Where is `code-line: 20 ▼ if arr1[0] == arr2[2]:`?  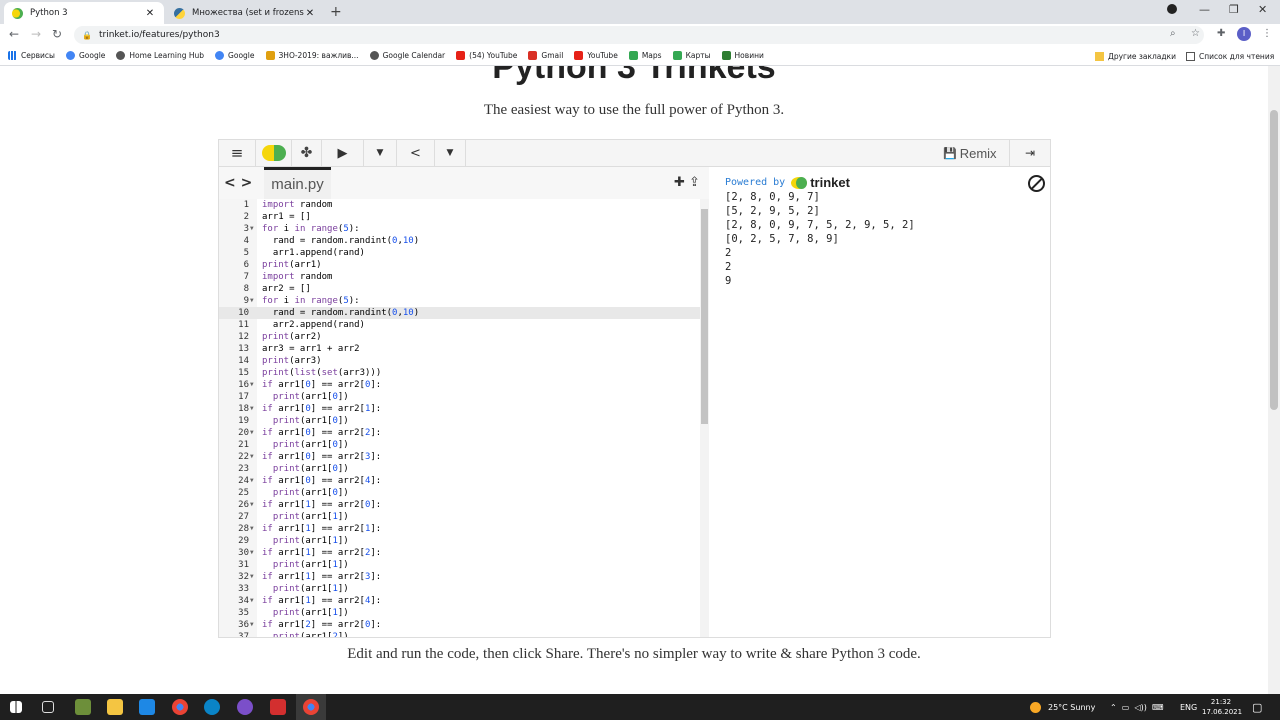
code-line: 20 ▼ if arr1[0] == arr2[2]: is located at coordinates (464, 433).